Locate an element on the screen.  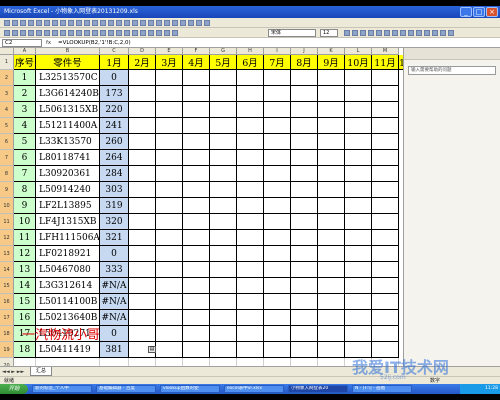
close-button: × is located at coordinates (492, 12).